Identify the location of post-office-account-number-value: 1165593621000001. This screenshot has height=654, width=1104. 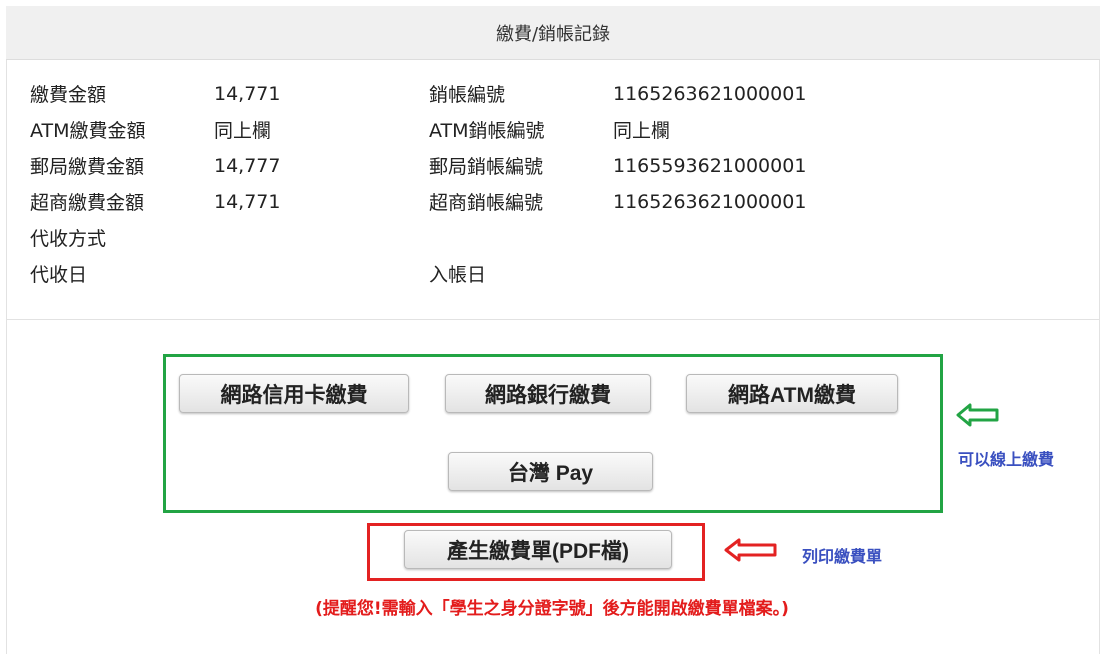
(710, 166).